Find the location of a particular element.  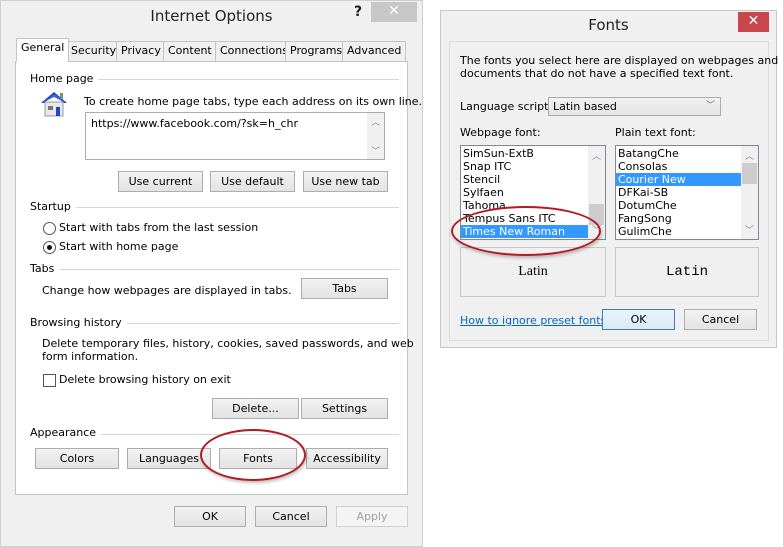

webpage-font-preview: Latin is located at coordinates (533, 272).